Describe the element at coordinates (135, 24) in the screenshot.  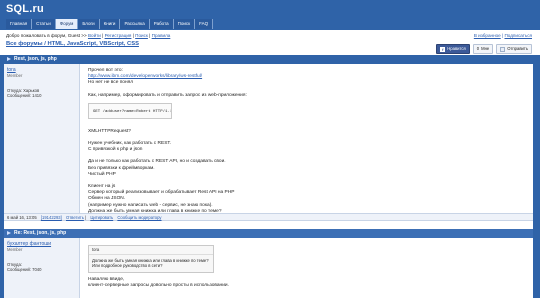
I see `nav-item-mailing: Рассылка` at that location.